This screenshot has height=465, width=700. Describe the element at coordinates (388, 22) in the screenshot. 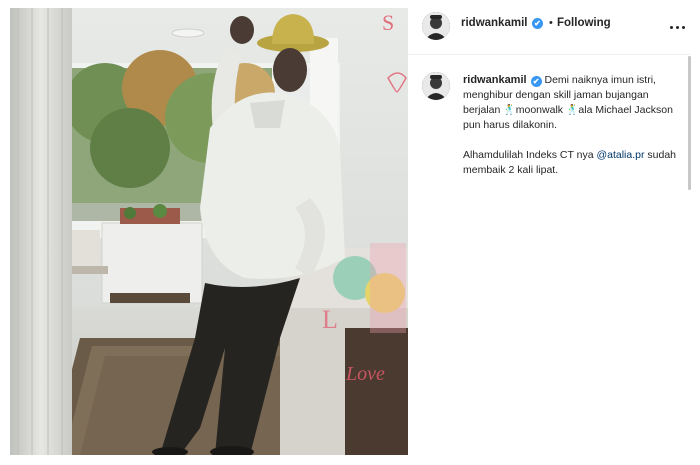

I see `overlay-letter-s: S` at that location.